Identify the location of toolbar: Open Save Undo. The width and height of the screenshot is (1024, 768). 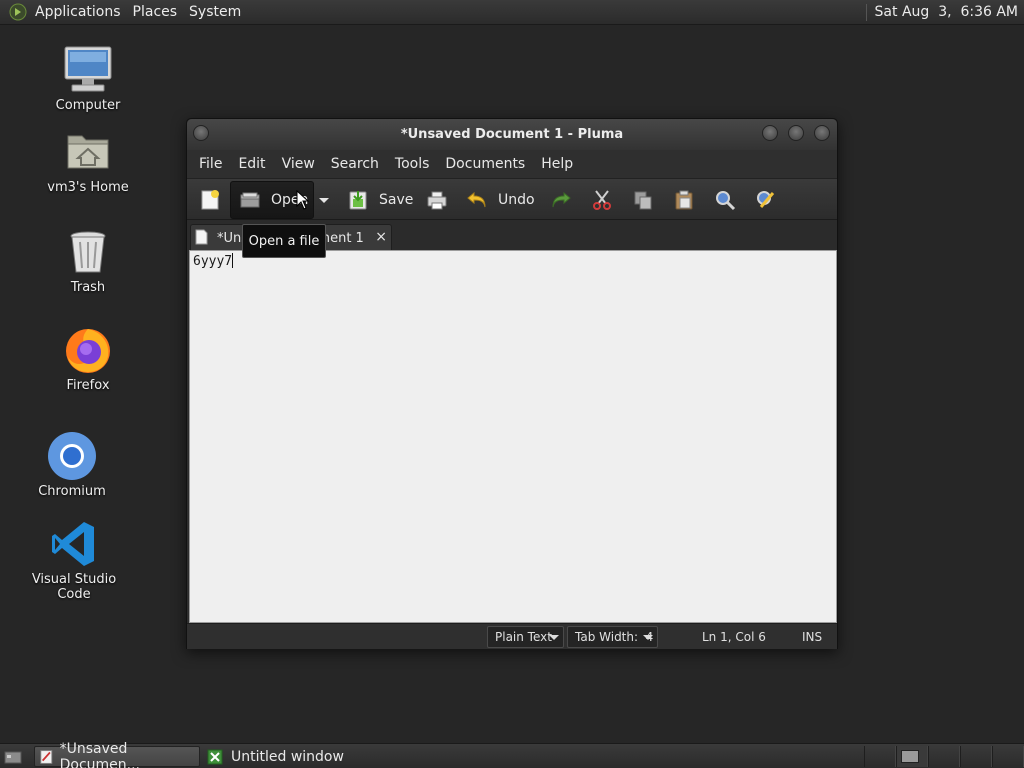
(512, 199).